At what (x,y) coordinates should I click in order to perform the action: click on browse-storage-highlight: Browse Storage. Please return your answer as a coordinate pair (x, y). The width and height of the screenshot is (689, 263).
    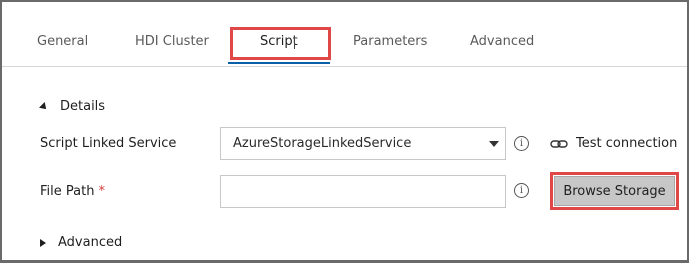
    Looking at the image, I should click on (614, 191).